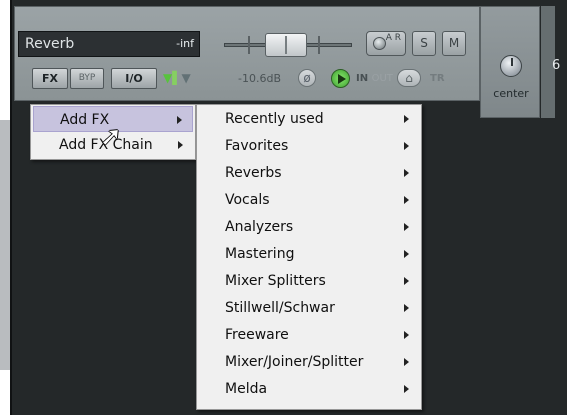 The width and height of the screenshot is (567, 415). What do you see at coordinates (454, 43) in the screenshot?
I see `mute-button: M` at bounding box center [454, 43].